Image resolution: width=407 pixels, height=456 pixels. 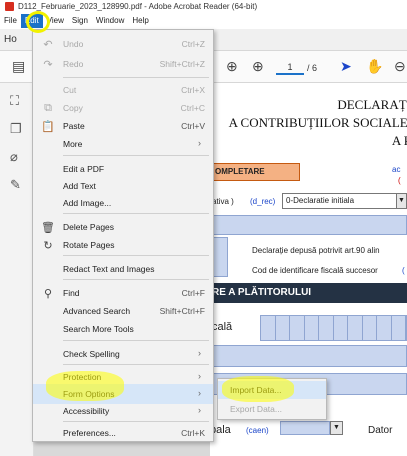 What do you see at coordinates (123, 354) in the screenshot?
I see `menu-item-check-spelling: Check Spelling ›` at bounding box center [123, 354].